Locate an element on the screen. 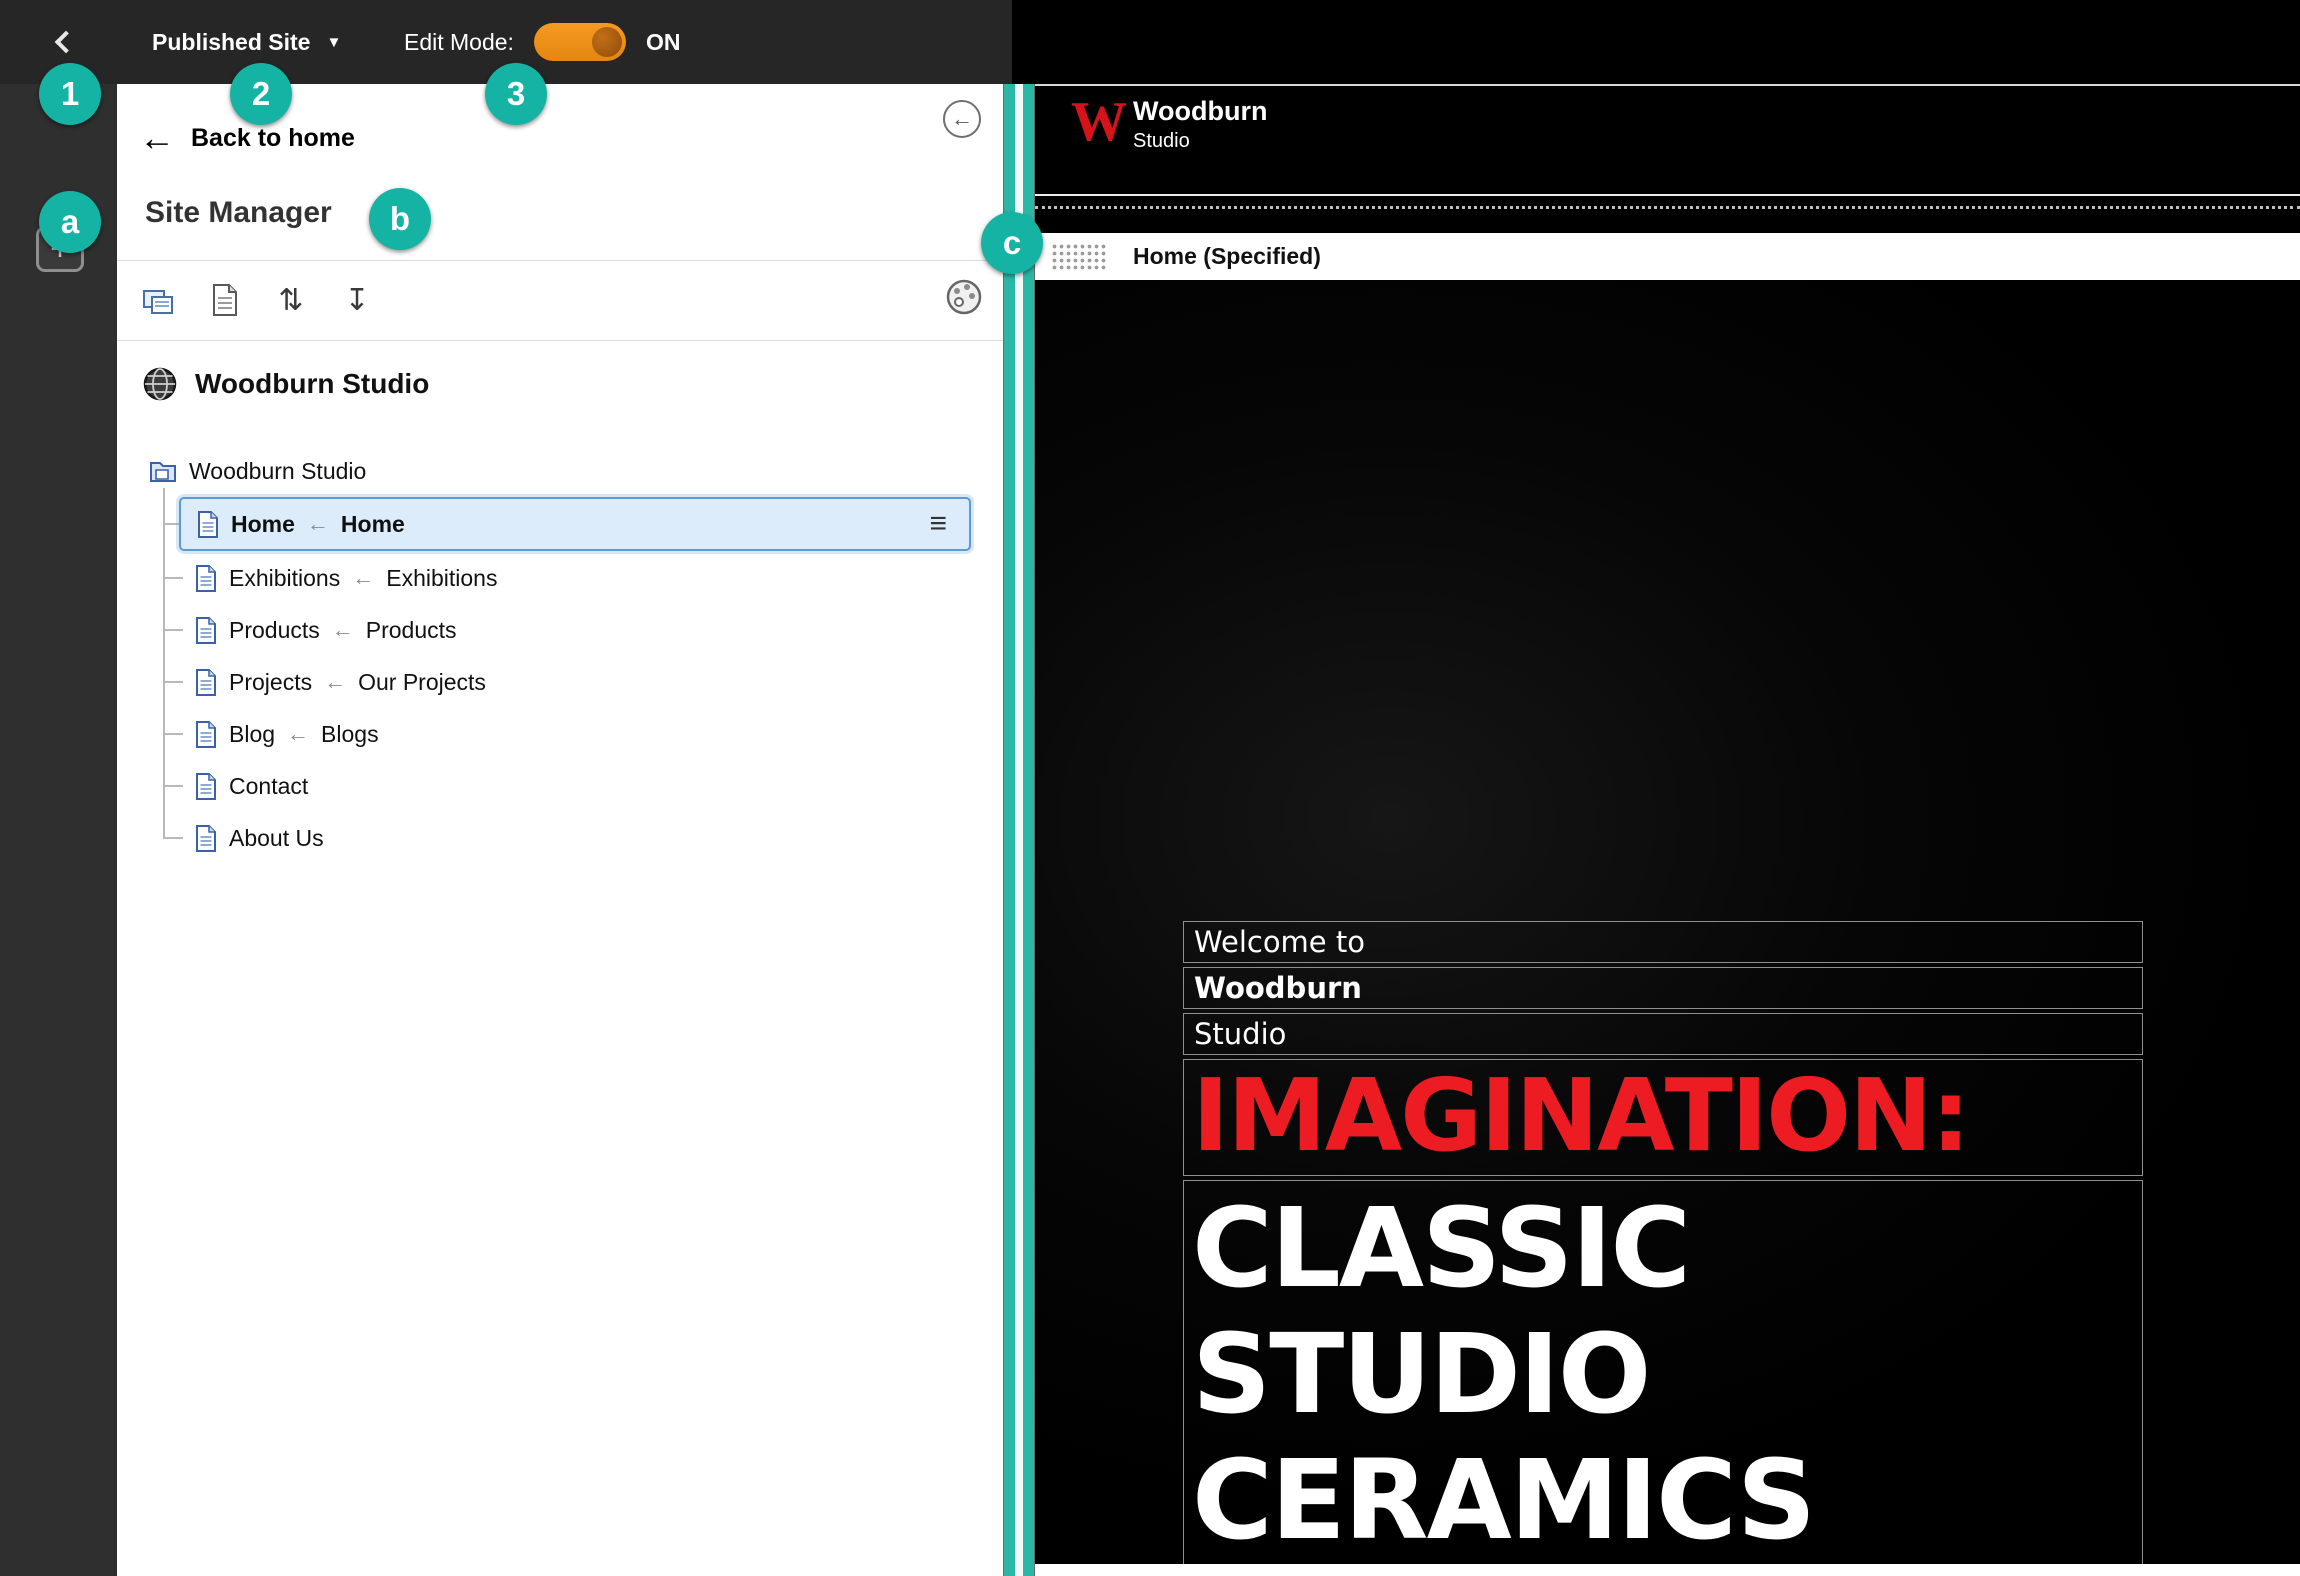 This screenshot has width=2300, height=1576. page-target: Products is located at coordinates (411, 629).